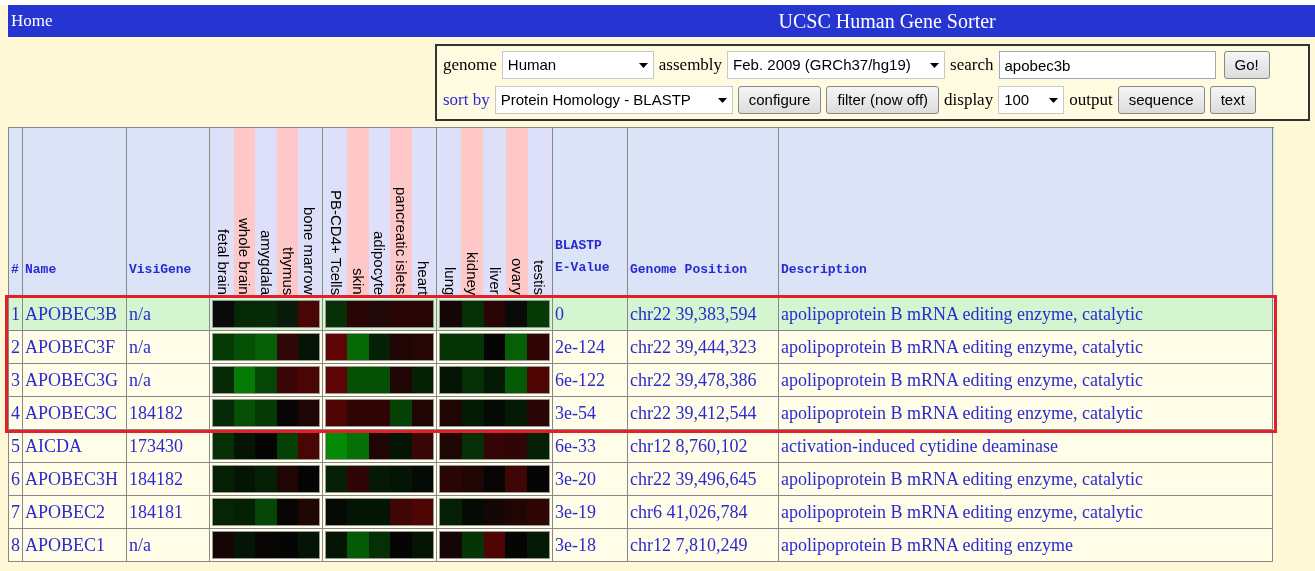 The image size is (1315, 571). Describe the element at coordinates (693, 413) in the screenshot. I see `genome-position-link: chr22 39,412,544` at that location.